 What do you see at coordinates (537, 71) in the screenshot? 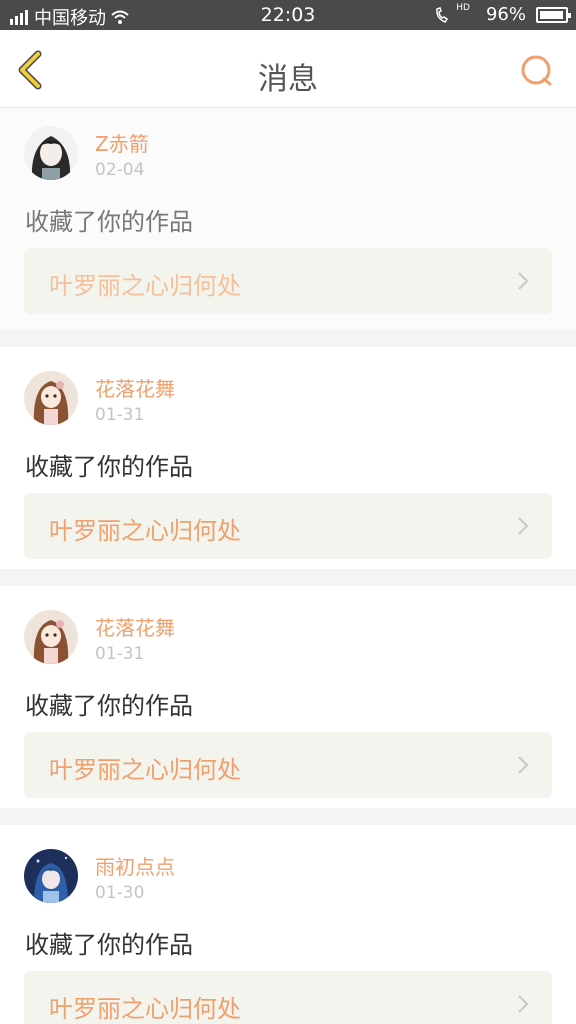
I see `search-icon` at bounding box center [537, 71].